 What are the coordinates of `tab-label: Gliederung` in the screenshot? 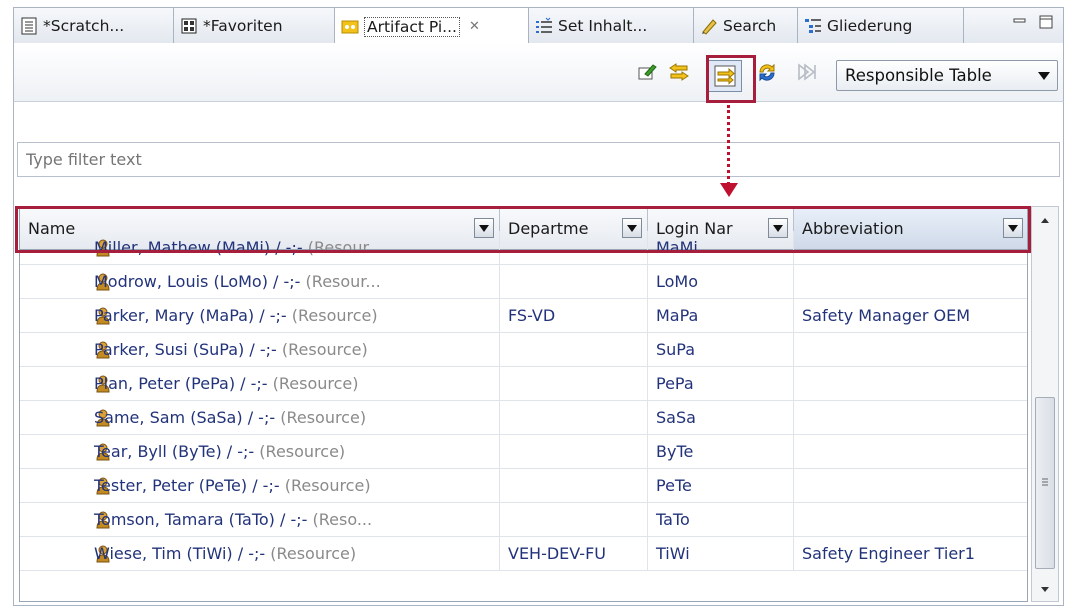 It's located at (870, 26).